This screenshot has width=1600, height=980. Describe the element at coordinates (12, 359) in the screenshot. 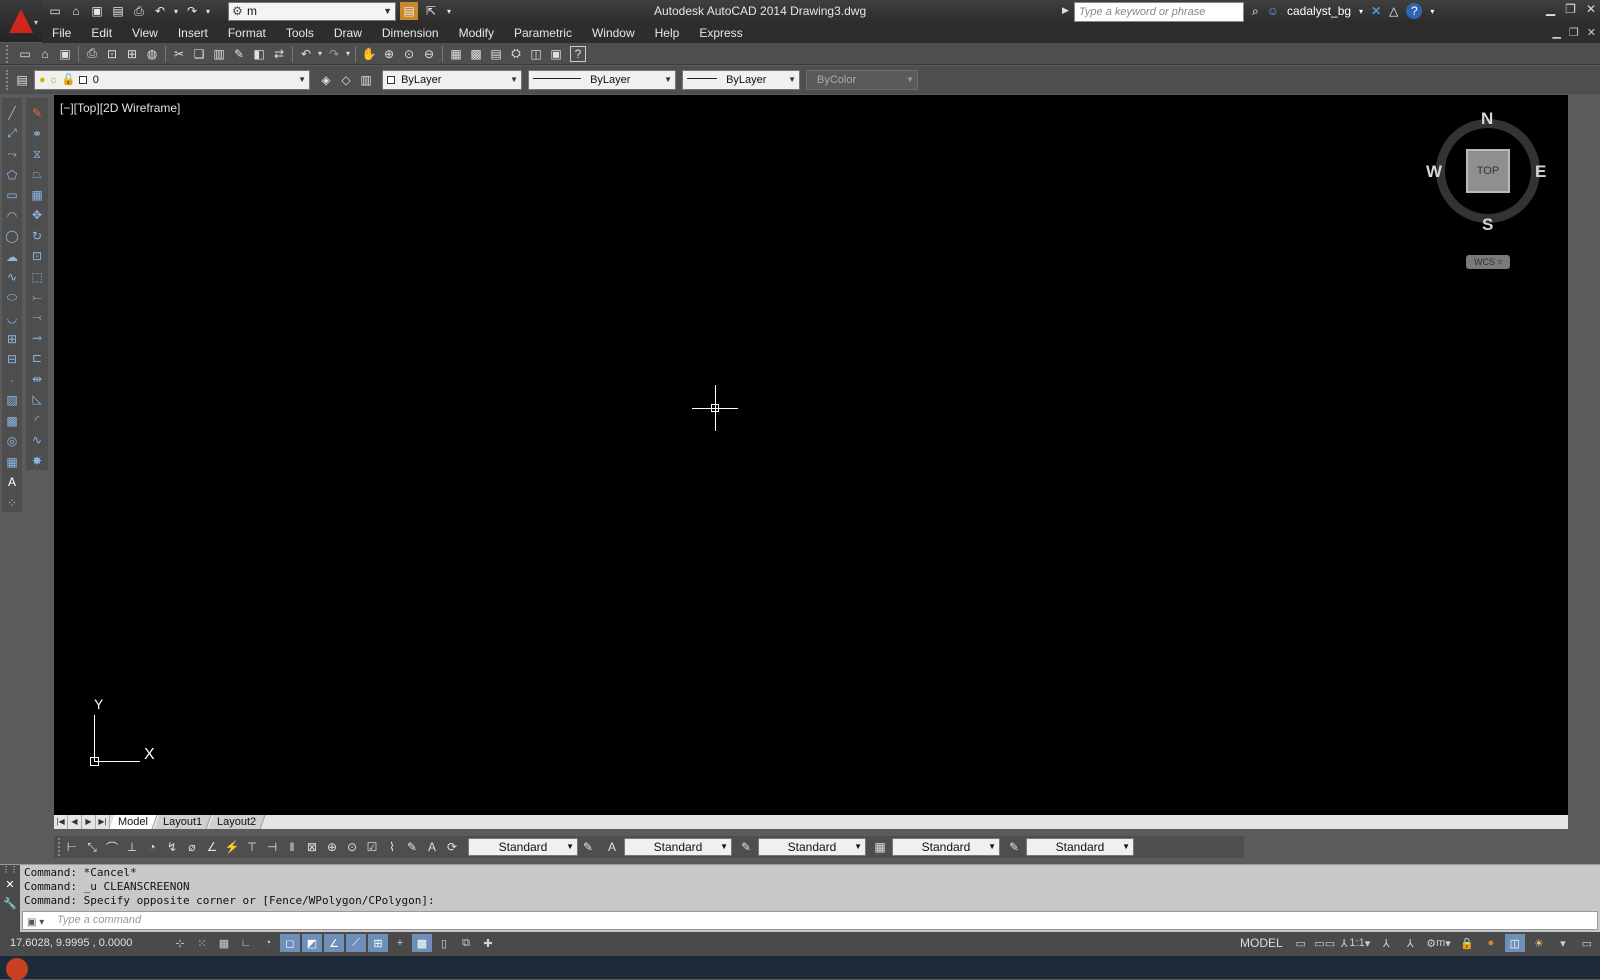

I see `make-block-icon: ⊟` at that location.